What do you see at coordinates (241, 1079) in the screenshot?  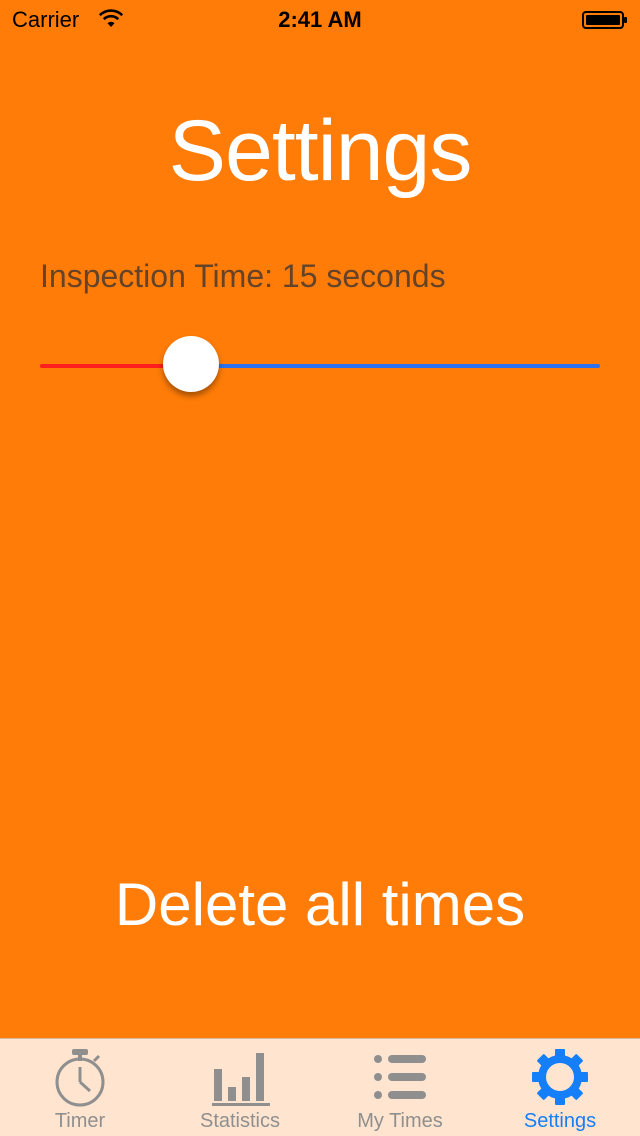 I see `bar-chart-icon` at bounding box center [241, 1079].